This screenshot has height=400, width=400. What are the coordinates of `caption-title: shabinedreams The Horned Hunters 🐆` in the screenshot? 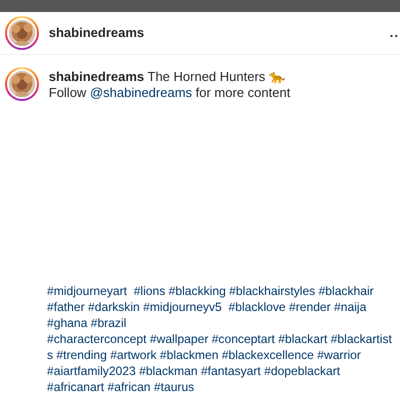 It's located at (167, 77).